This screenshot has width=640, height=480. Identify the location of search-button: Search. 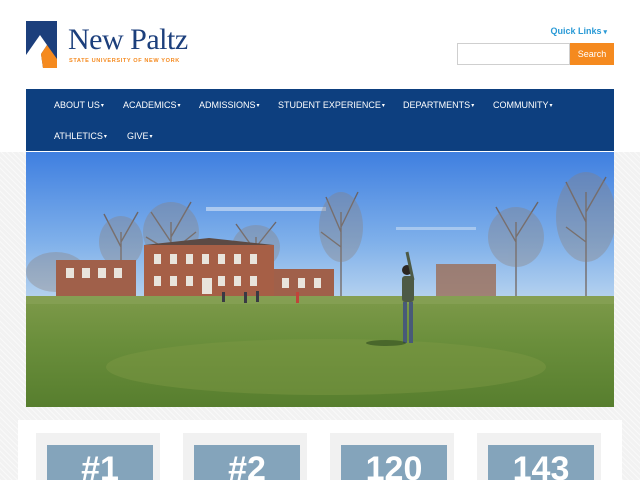
(592, 54).